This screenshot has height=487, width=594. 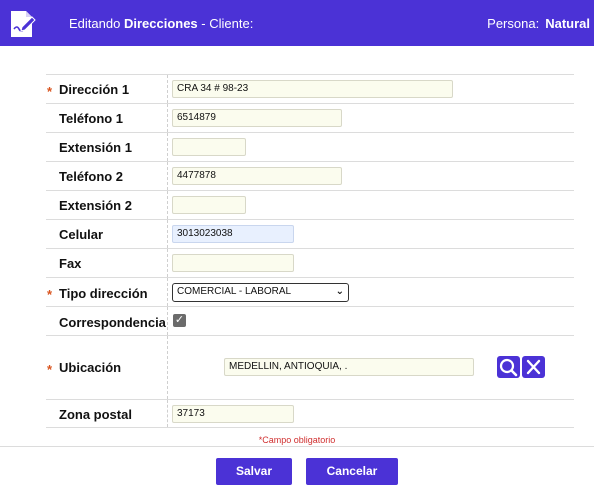 I want to click on correspondencia-checkbox: ✓, so click(x=179, y=320).